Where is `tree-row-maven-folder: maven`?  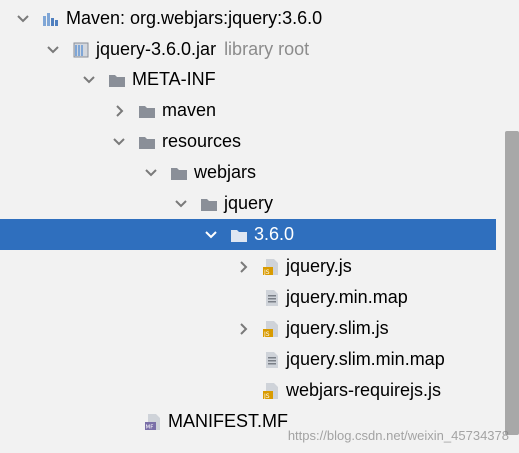 tree-row-maven-folder: maven is located at coordinates (248, 110).